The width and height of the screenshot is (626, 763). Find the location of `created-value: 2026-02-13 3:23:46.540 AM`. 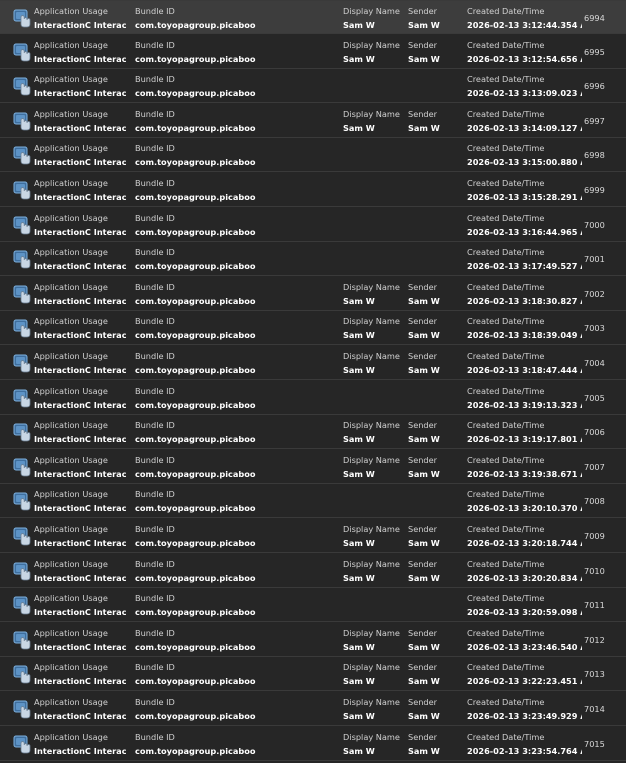

created-value: 2026-02-13 3:23:46.540 AM is located at coordinates (524, 646).